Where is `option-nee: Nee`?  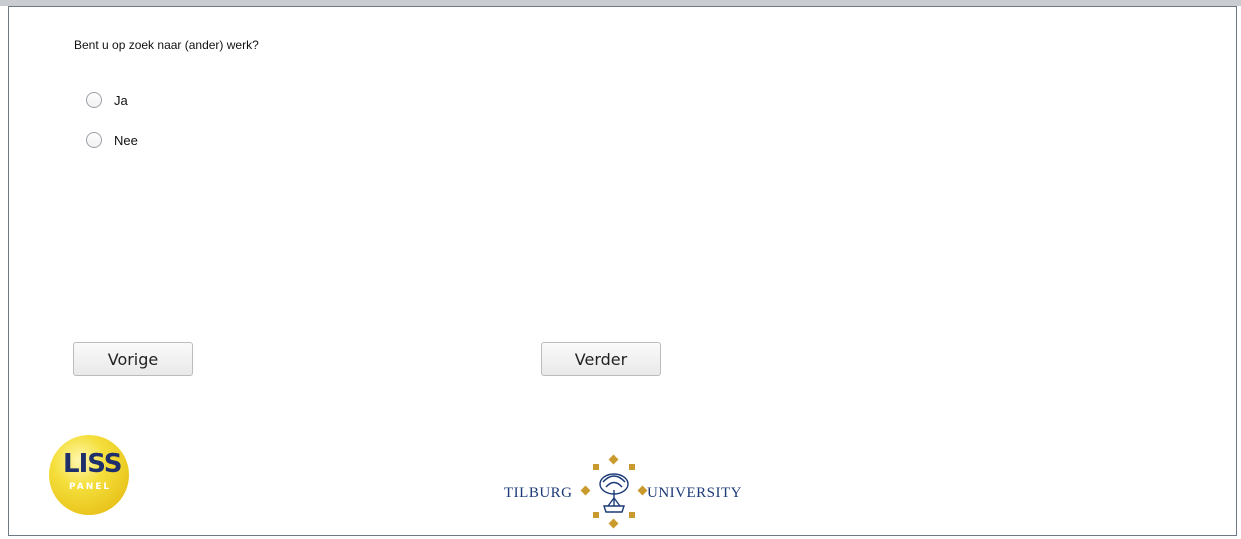 option-nee: Nee is located at coordinates (112, 140).